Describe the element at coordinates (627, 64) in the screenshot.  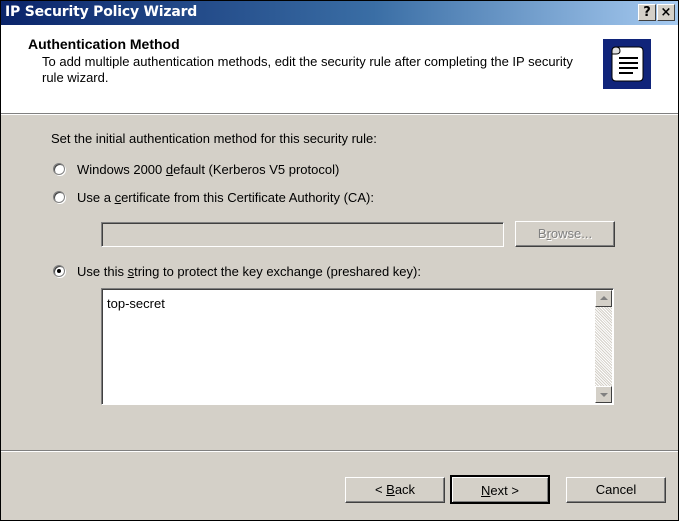
I see `scroll-document-icon` at that location.